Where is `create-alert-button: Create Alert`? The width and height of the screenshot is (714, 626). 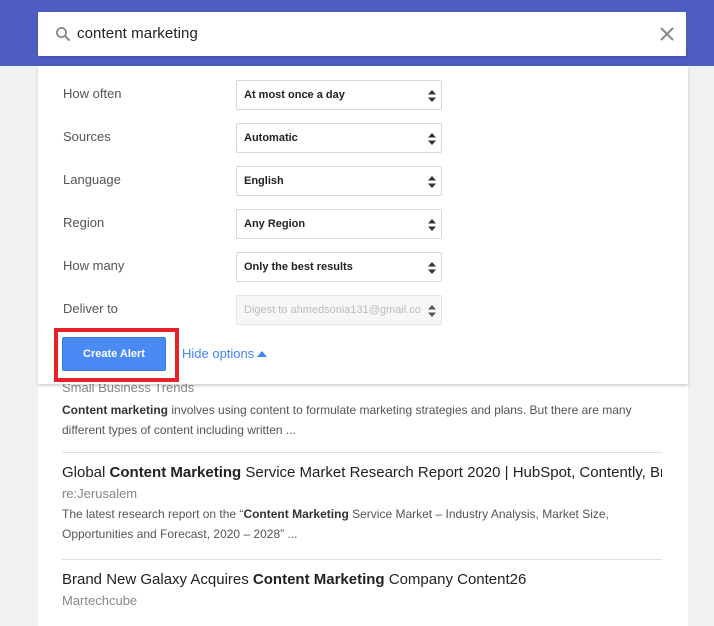 create-alert-button: Create Alert is located at coordinates (114, 354).